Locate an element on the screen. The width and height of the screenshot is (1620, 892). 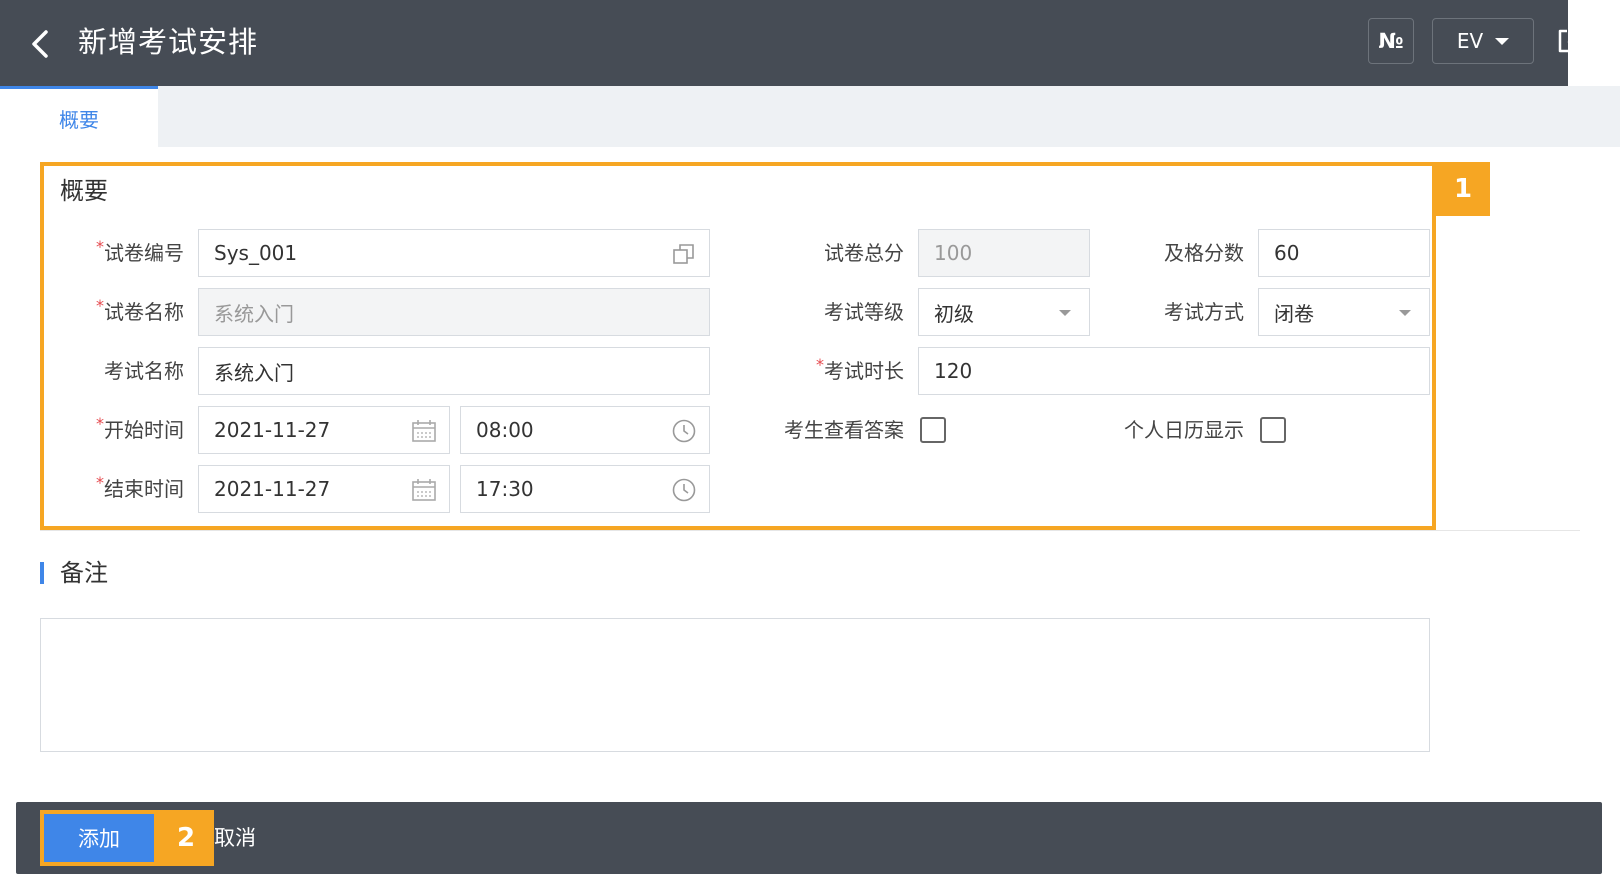
back-arrow-icon is located at coordinates (40, 44).